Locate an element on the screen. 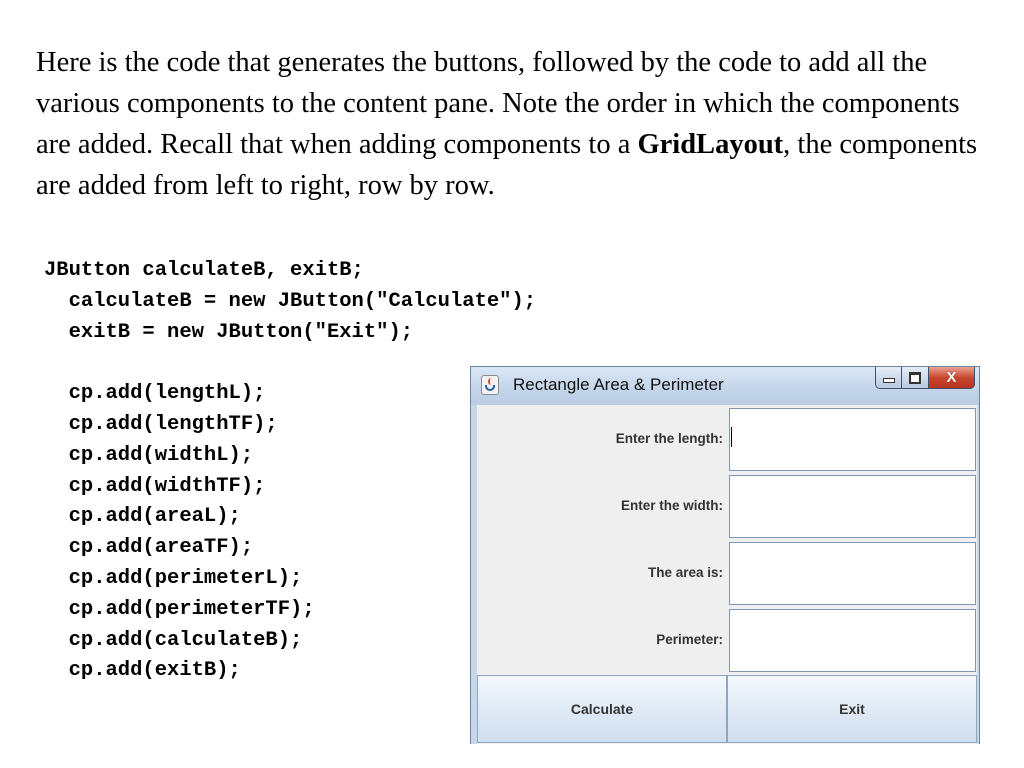 The width and height of the screenshot is (1024, 768). perimeter-label: Perimeter: is located at coordinates (689, 639).